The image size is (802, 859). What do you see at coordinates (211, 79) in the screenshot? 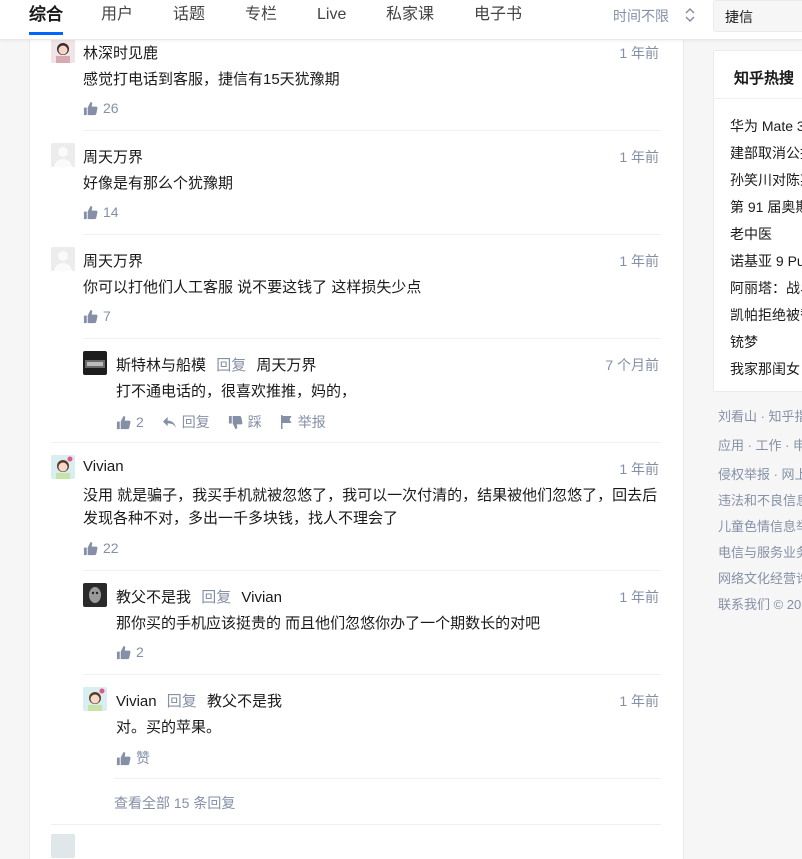
I see `comment-text: 感觉打电话到客服，捷信有15天犹豫期` at bounding box center [211, 79].